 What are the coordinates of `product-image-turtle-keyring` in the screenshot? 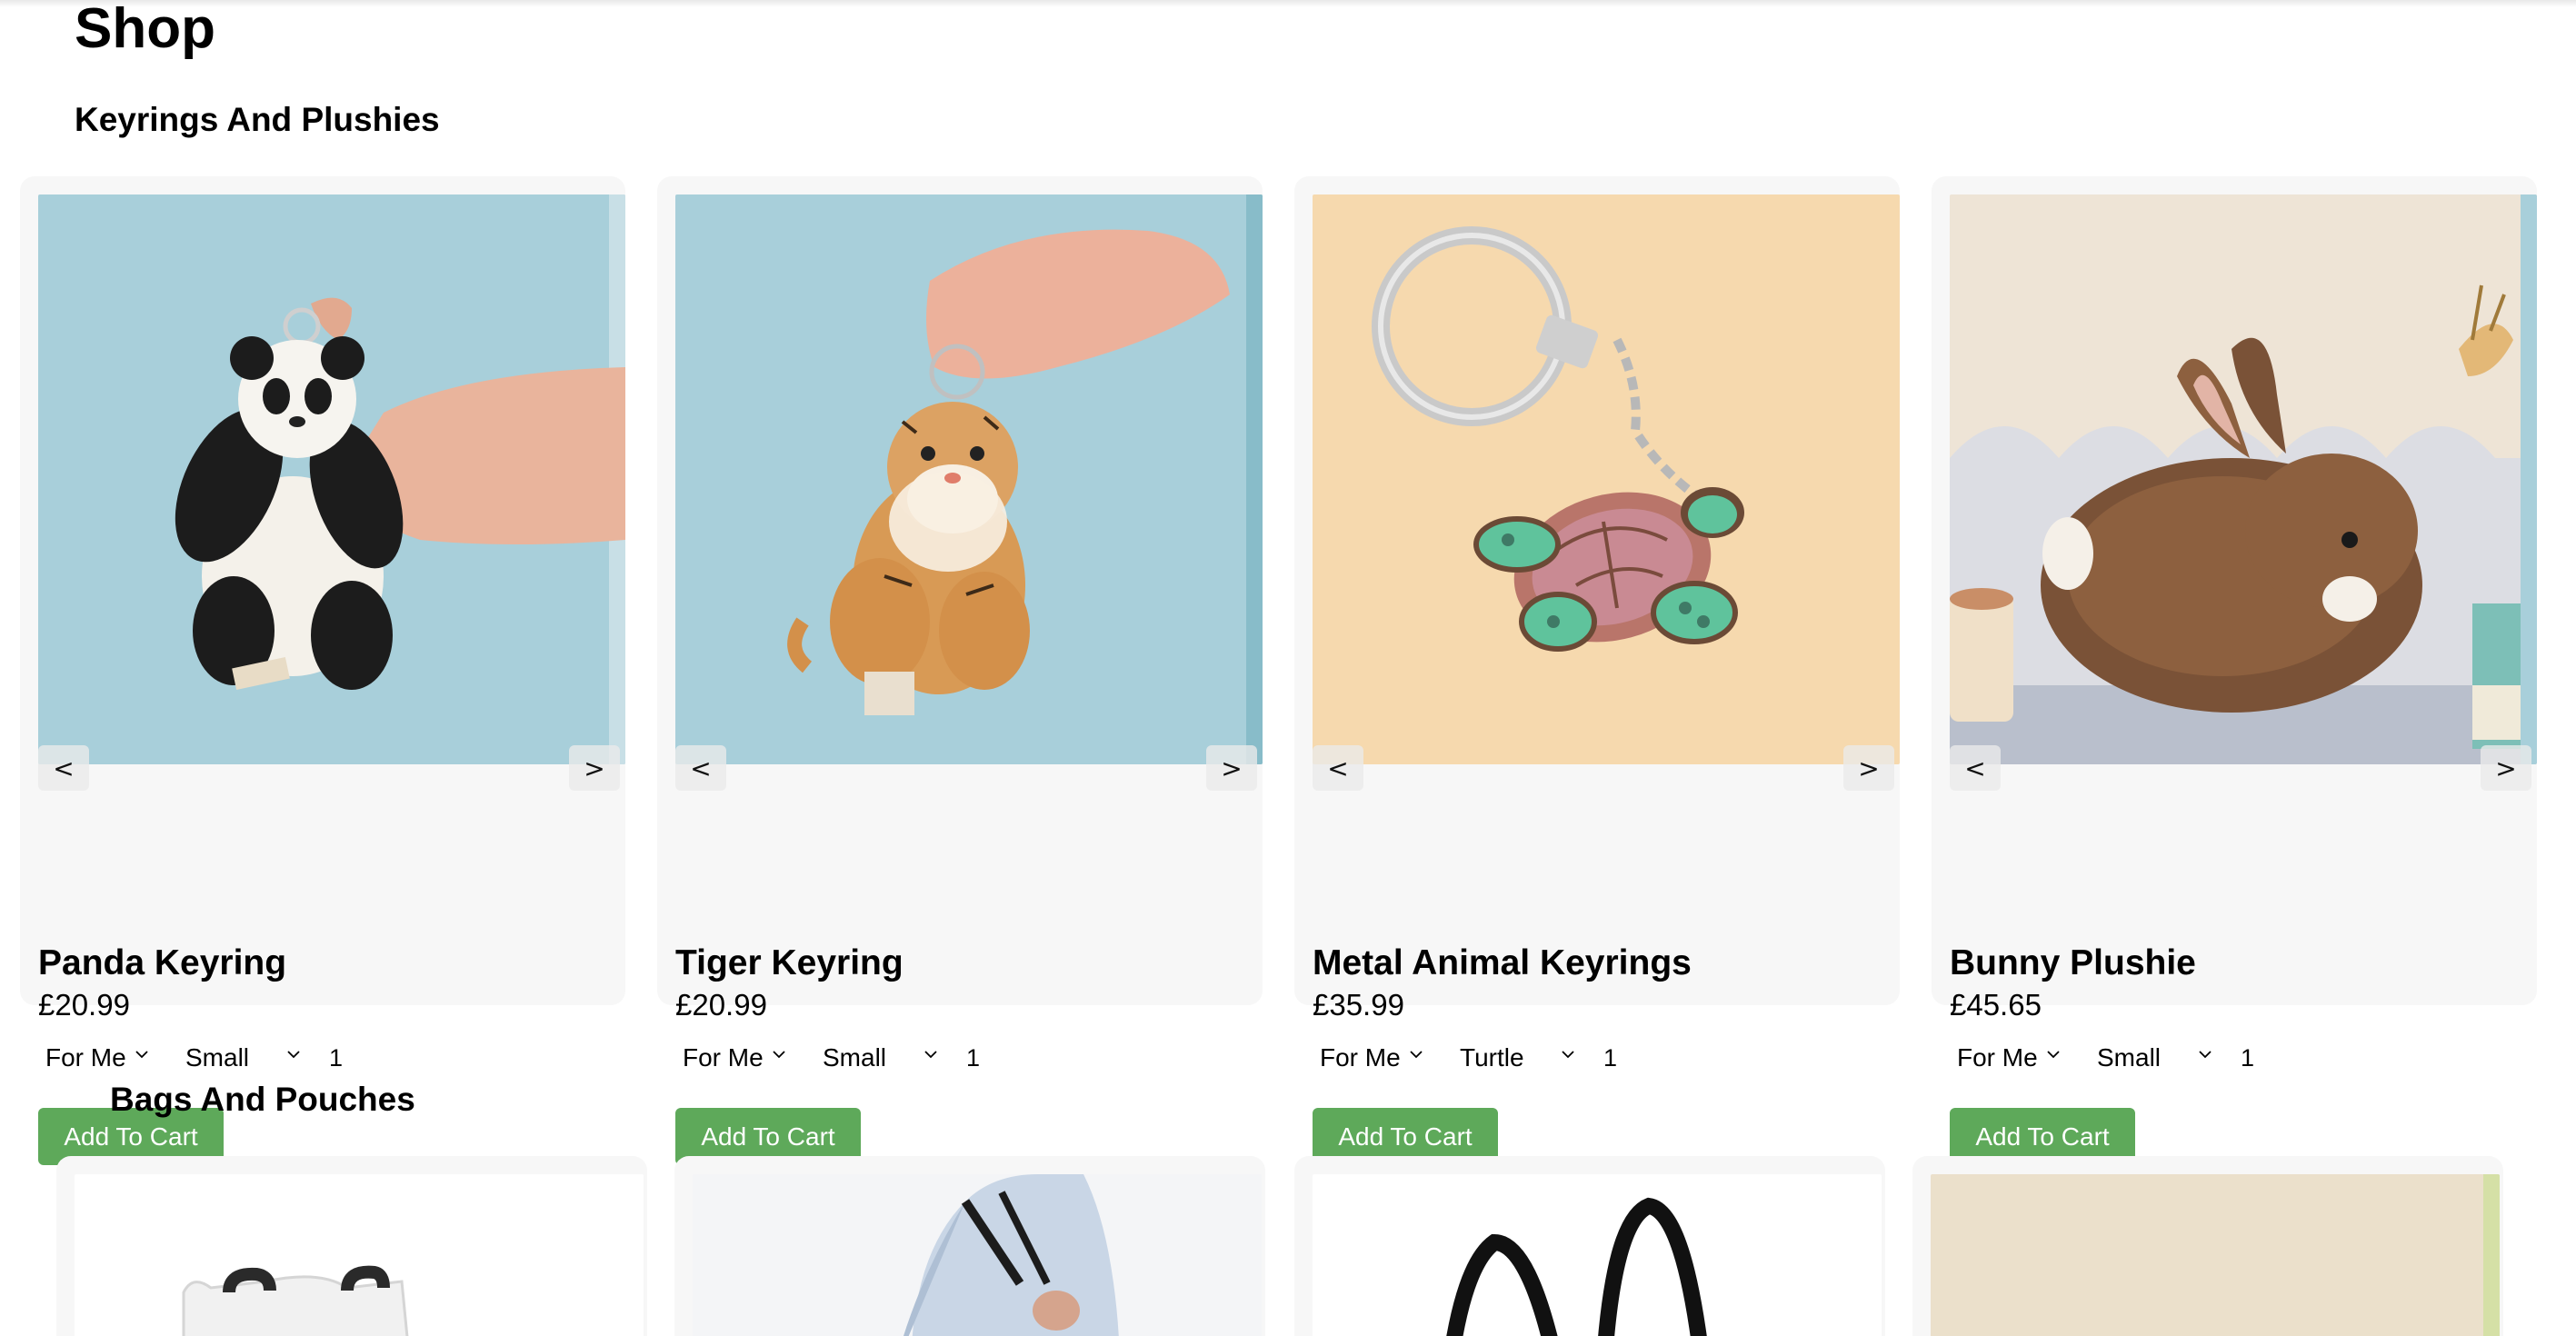 It's located at (1606, 479).